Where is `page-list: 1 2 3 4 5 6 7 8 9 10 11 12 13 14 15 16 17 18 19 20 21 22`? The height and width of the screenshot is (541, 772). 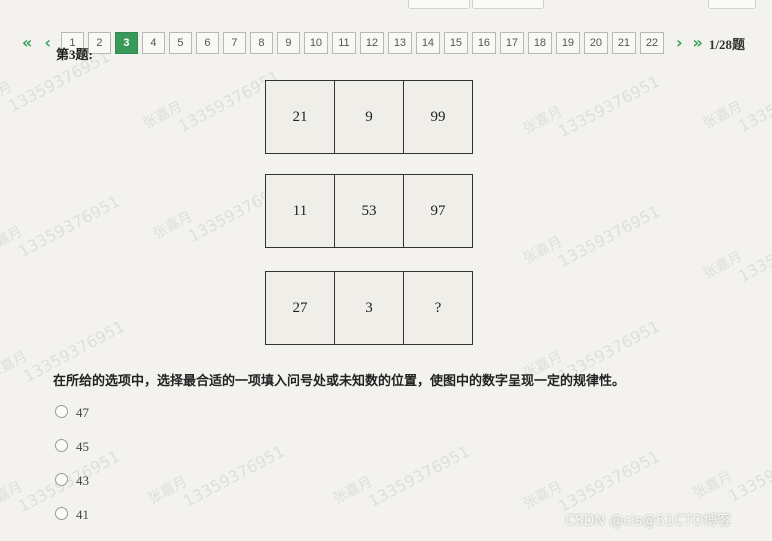 page-list: 1 2 3 4 5 6 7 8 9 10 11 12 13 14 15 16 17 18 19 20 21 22 is located at coordinates (364, 43).